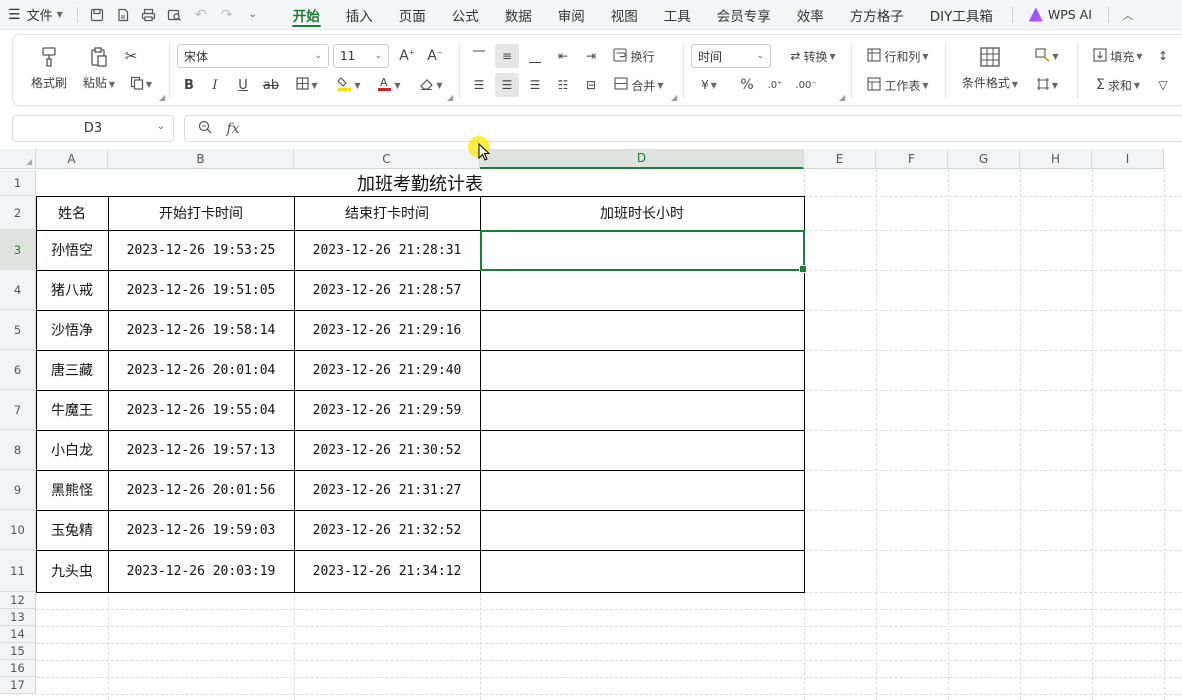 The image size is (1182, 700). Describe the element at coordinates (18, 159) in the screenshot. I see `select-all-corner` at that location.